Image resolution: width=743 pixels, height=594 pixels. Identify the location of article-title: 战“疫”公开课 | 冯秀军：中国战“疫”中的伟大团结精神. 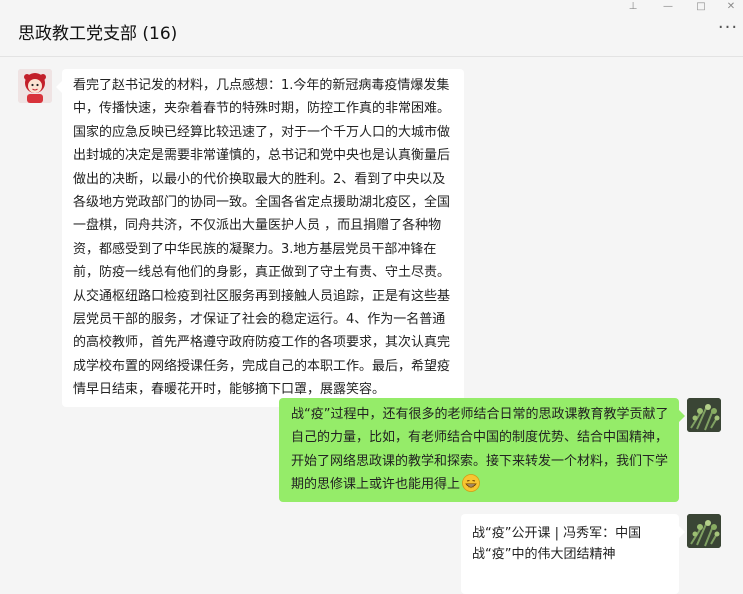
(557, 544).